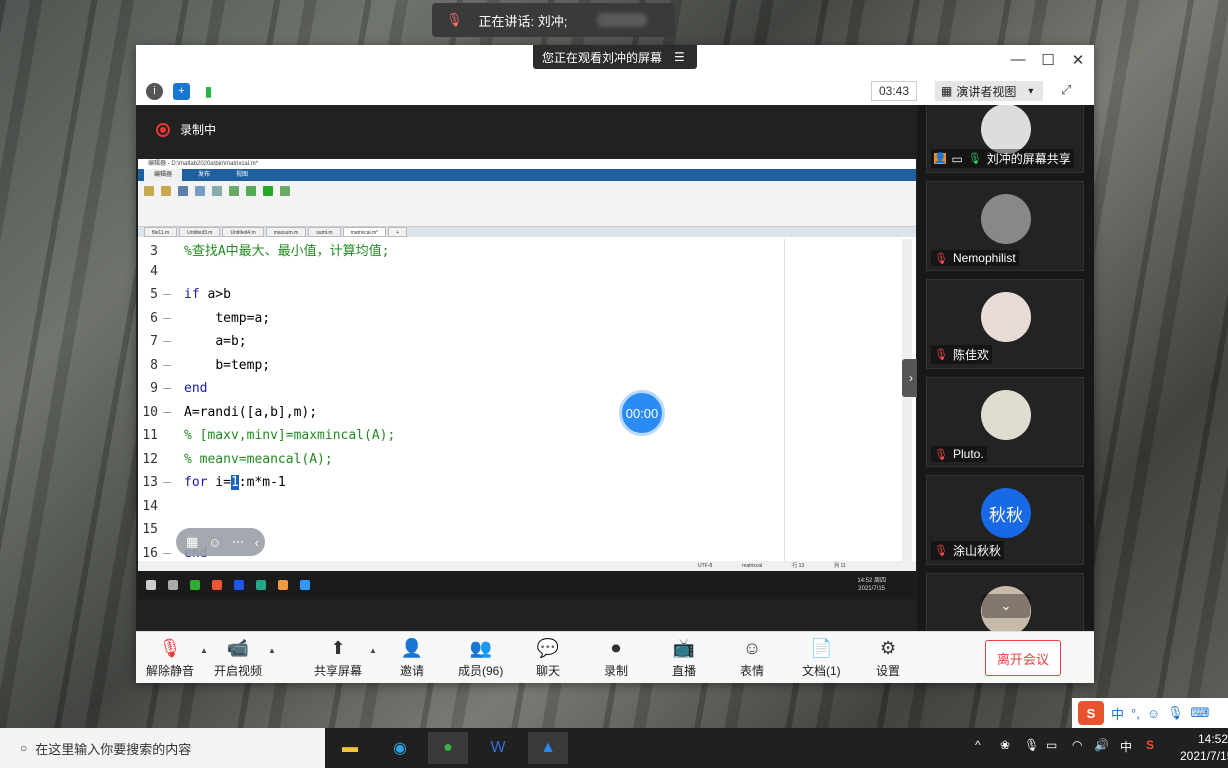 The height and width of the screenshot is (768, 1228). Describe the element at coordinates (1091, 713) in the screenshot. I see `sogou-icon: S` at that location.